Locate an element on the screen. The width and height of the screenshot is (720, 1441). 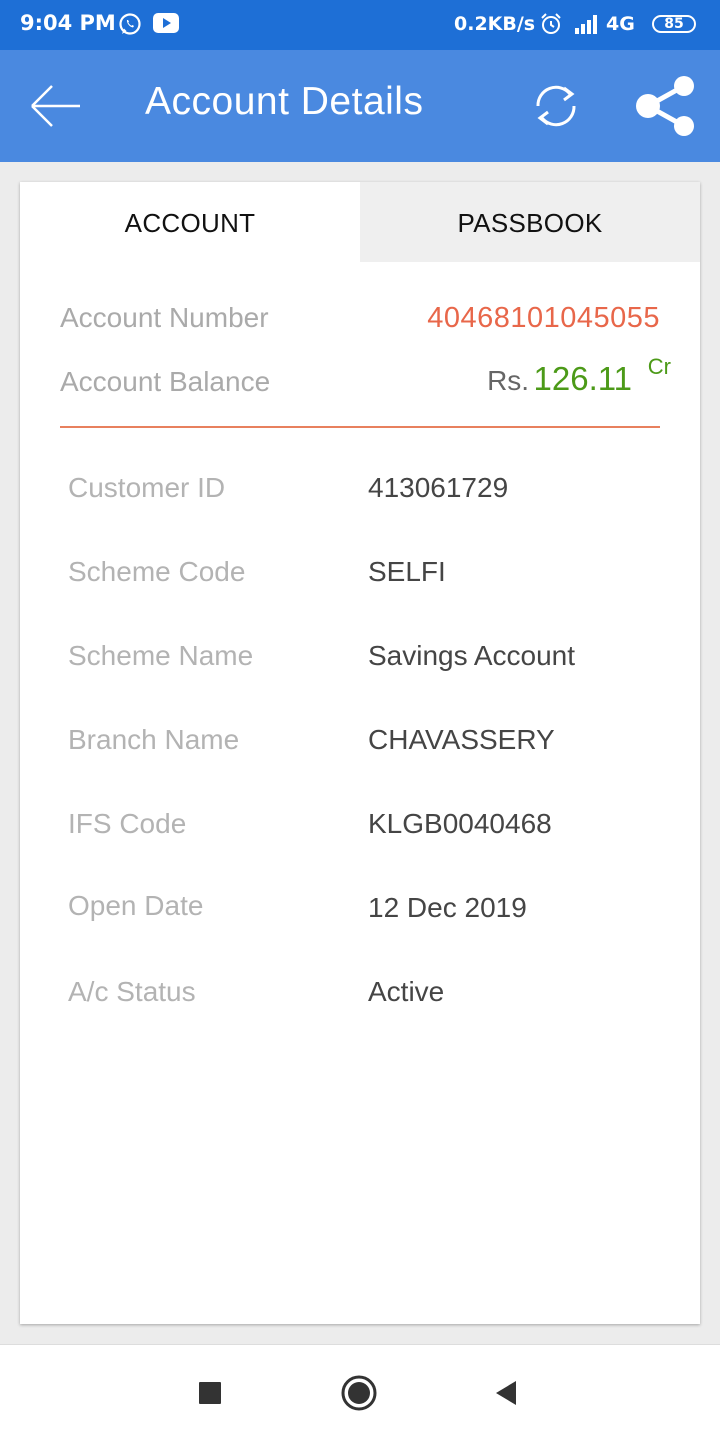
scheme-name-value: Savings Account is located at coordinates (472, 655).